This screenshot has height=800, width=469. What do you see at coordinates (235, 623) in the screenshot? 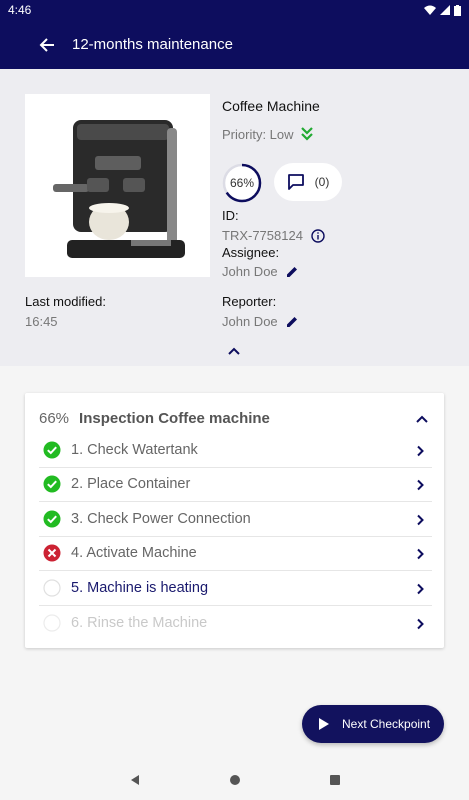
I see `task-row: 6. Rinse the Machine` at bounding box center [235, 623].